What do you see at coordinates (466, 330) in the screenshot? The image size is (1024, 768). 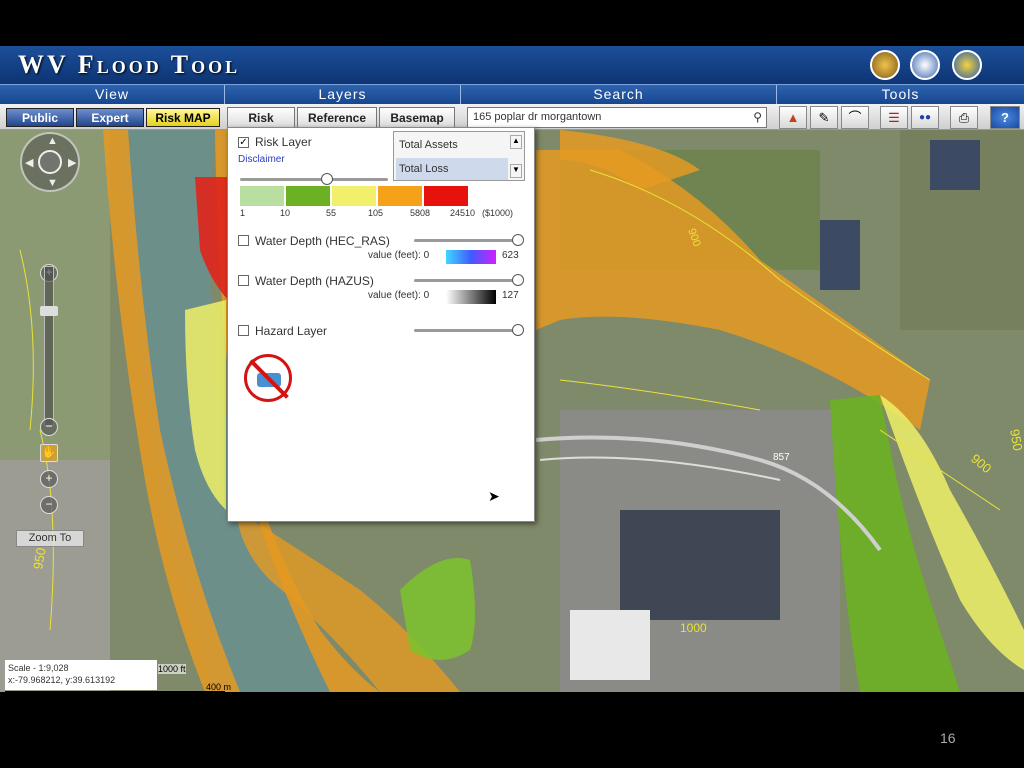 I see `hazard-layer-slider` at bounding box center [466, 330].